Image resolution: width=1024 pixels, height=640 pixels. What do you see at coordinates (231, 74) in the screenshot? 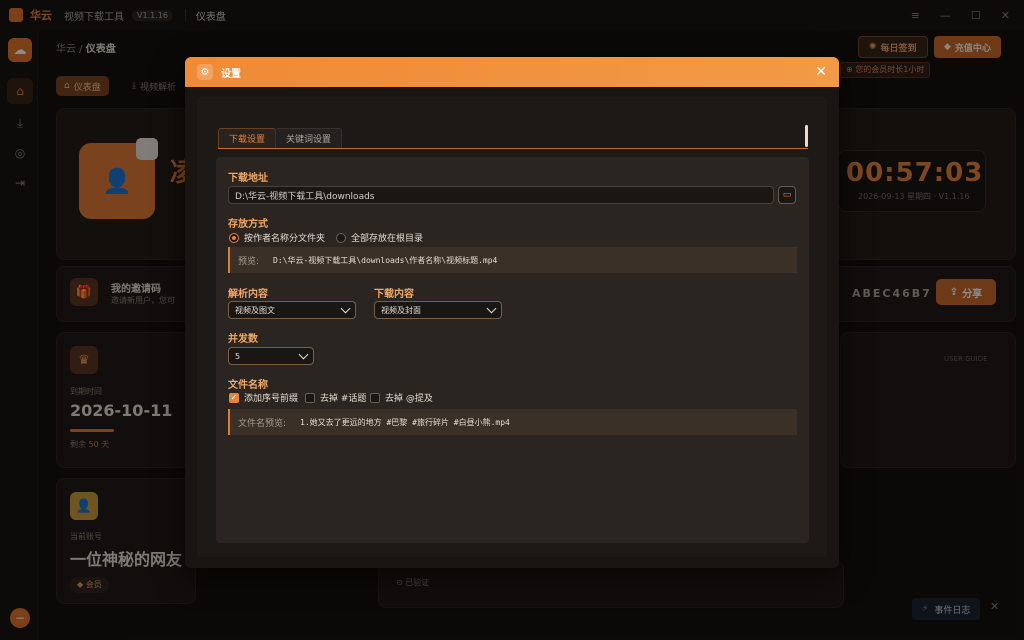
I see `dialog-title: 设置` at bounding box center [231, 74].